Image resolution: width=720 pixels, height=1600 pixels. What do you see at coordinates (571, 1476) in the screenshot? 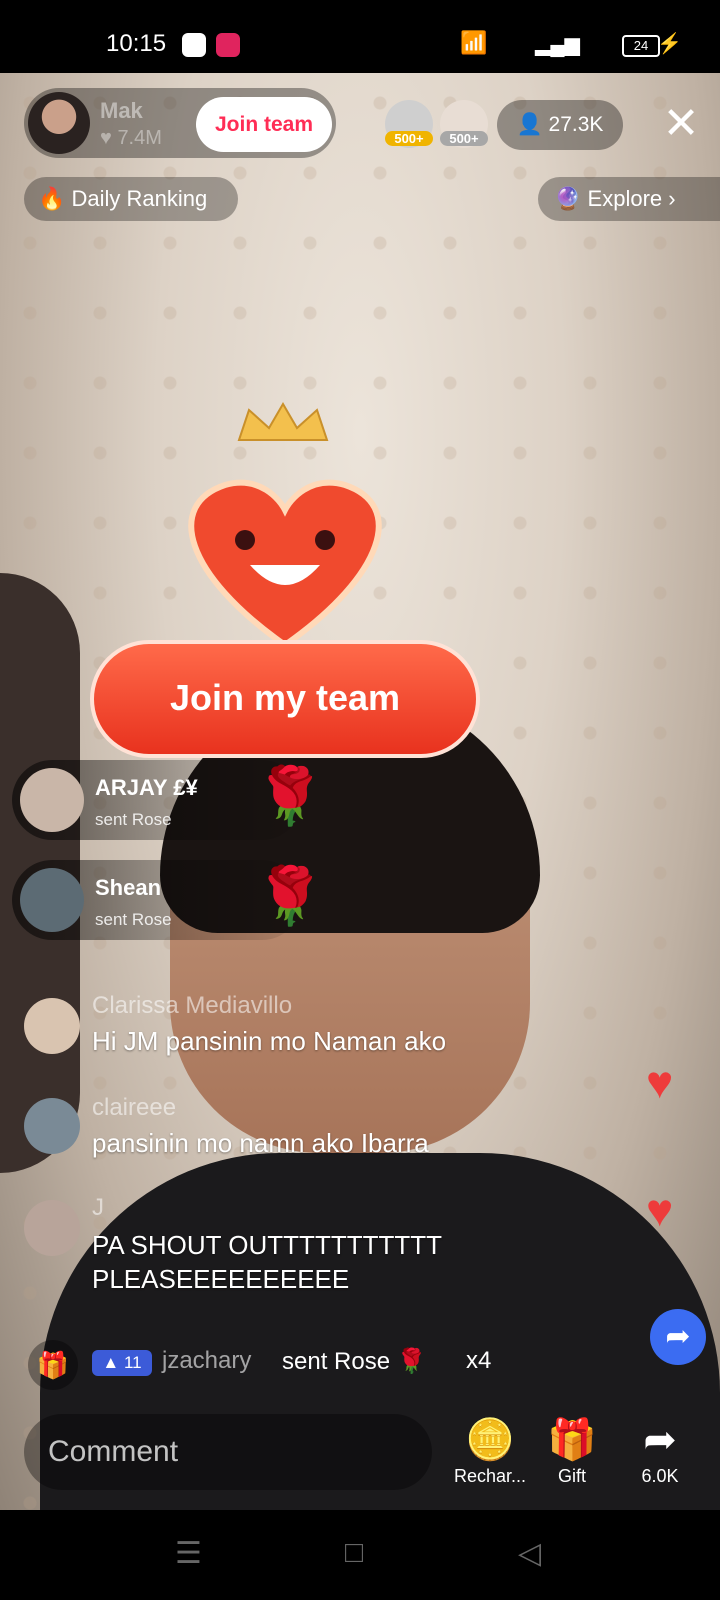
I see `gift-label: Gift` at bounding box center [571, 1476].